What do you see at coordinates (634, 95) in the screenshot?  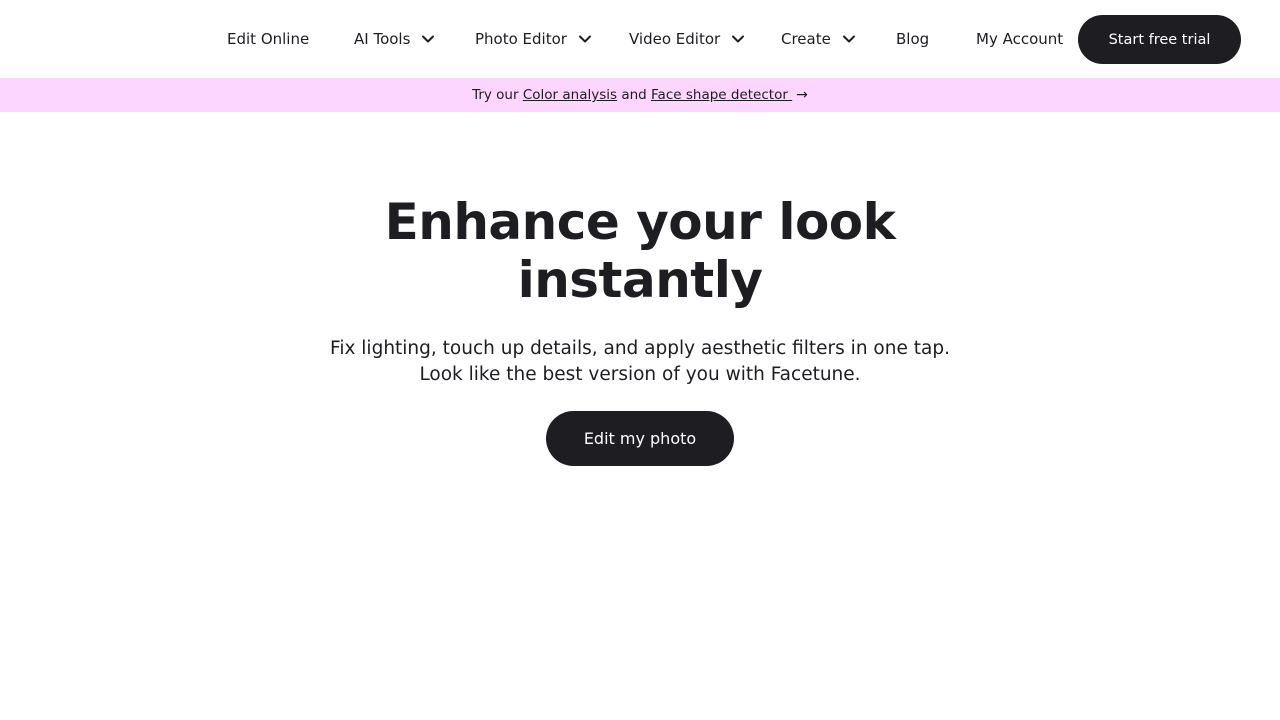 I see `banner-middle-text: and` at bounding box center [634, 95].